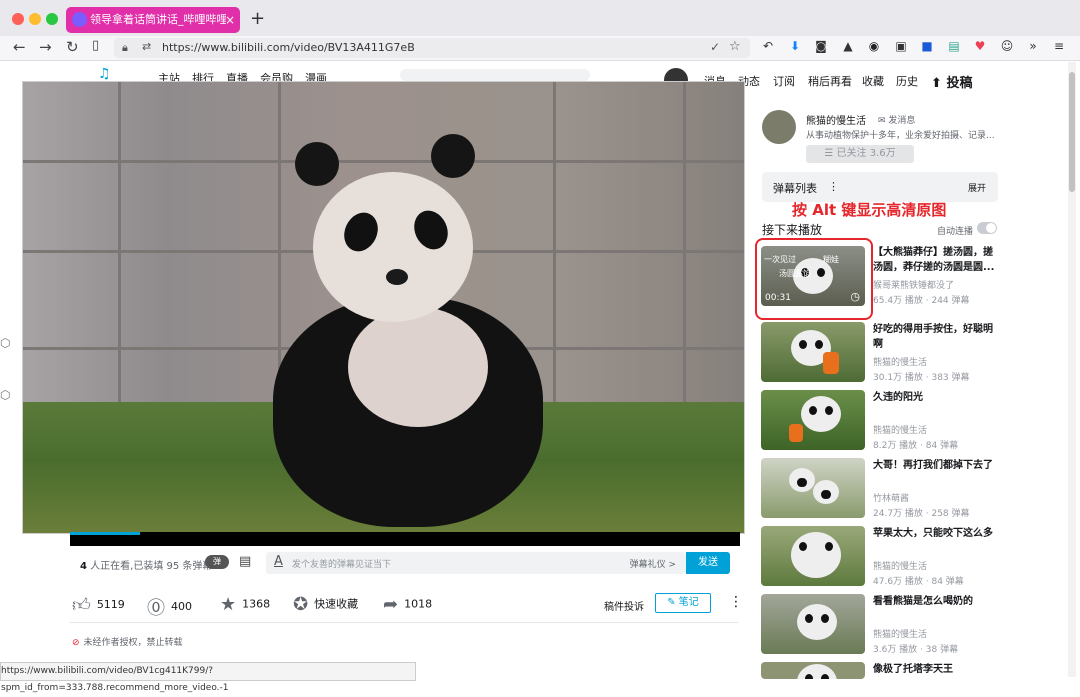 Image resolution: width=1080 pixels, height=697 pixels. I want to click on screenshot-icon: ◙, so click(821, 46).